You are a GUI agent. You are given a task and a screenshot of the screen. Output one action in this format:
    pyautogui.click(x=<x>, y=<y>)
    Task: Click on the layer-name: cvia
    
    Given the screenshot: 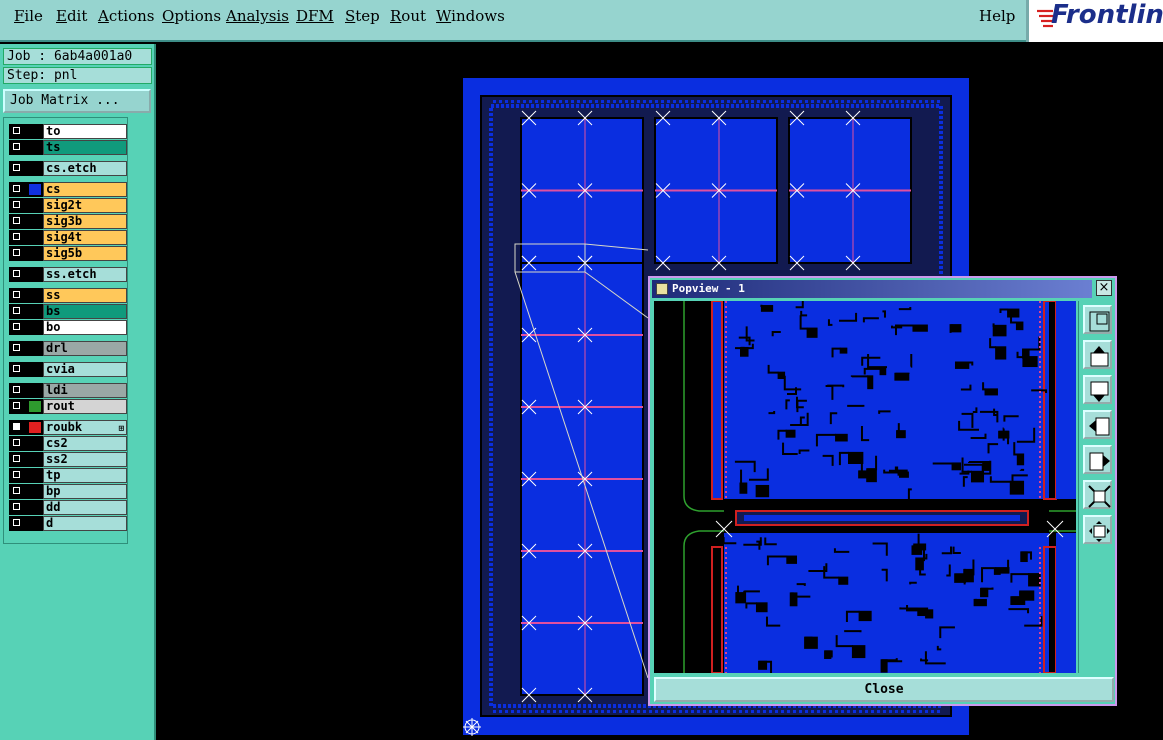 What is the action you would take?
    pyautogui.click(x=85, y=369)
    